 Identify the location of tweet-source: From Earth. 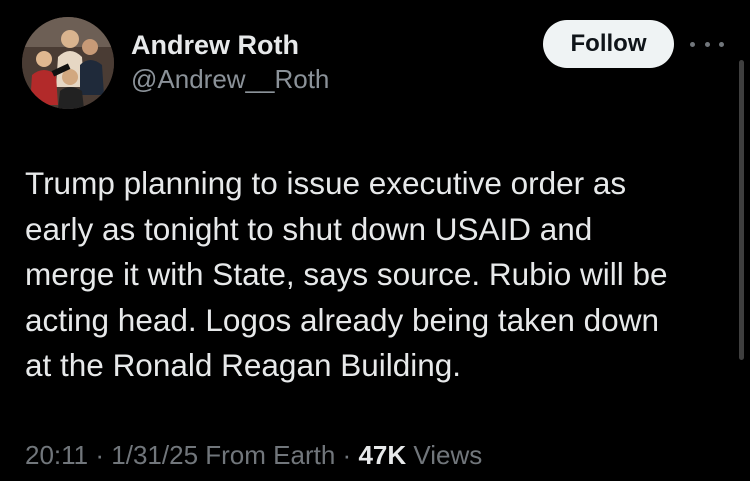
(270, 455).